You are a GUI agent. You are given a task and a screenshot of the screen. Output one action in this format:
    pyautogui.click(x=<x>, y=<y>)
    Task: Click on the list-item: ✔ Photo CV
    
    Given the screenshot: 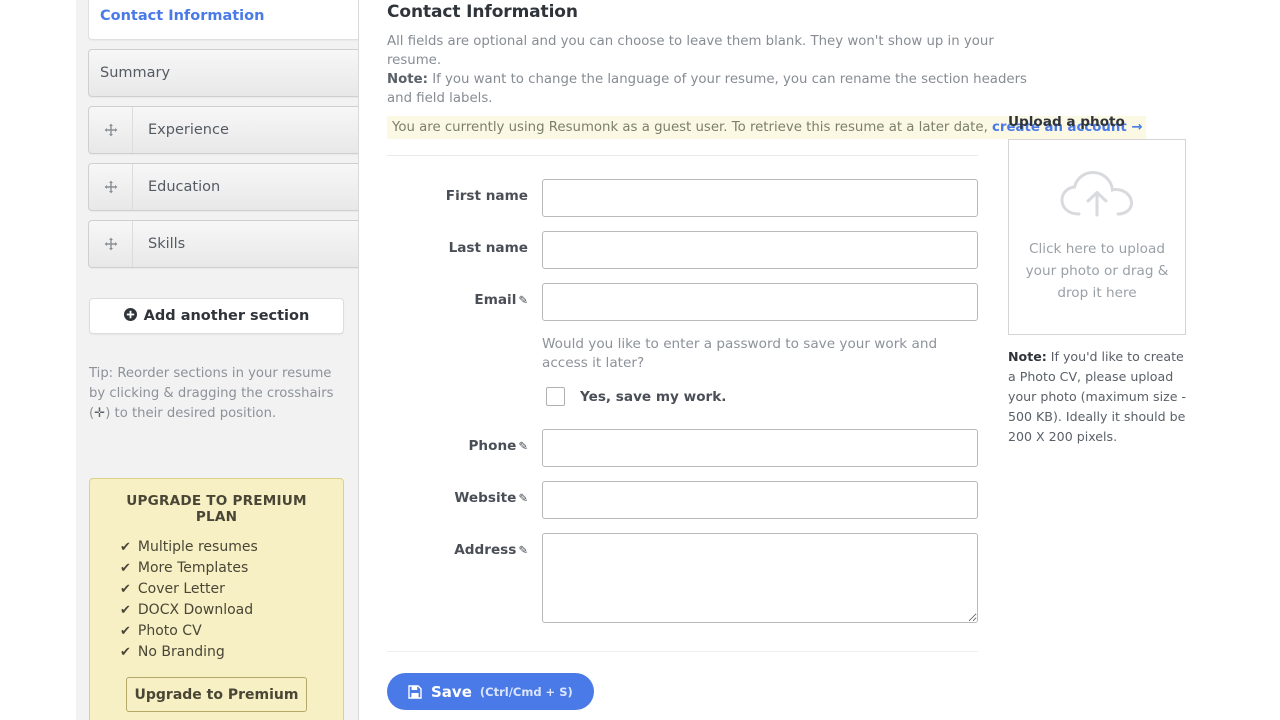 What is the action you would take?
    pyautogui.click(x=223, y=631)
    